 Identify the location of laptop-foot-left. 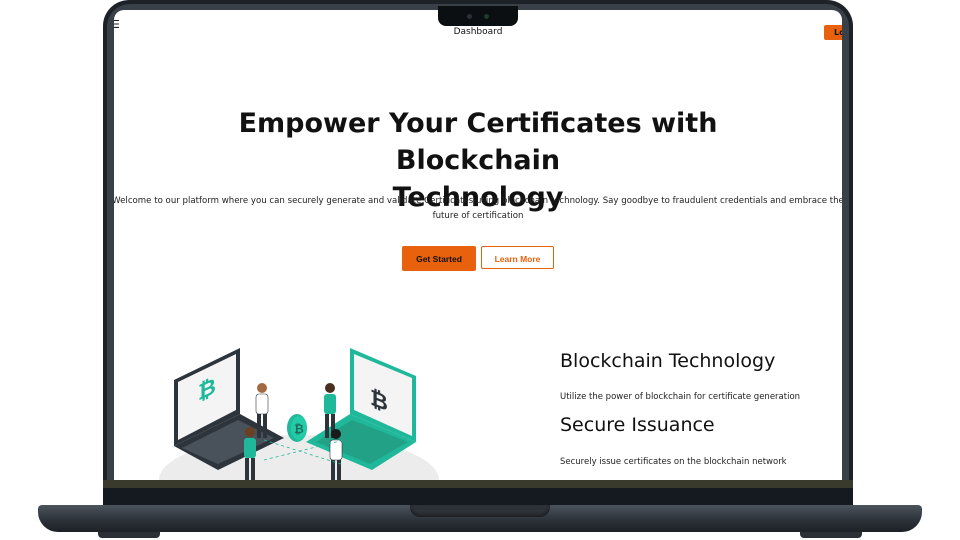
(129, 535).